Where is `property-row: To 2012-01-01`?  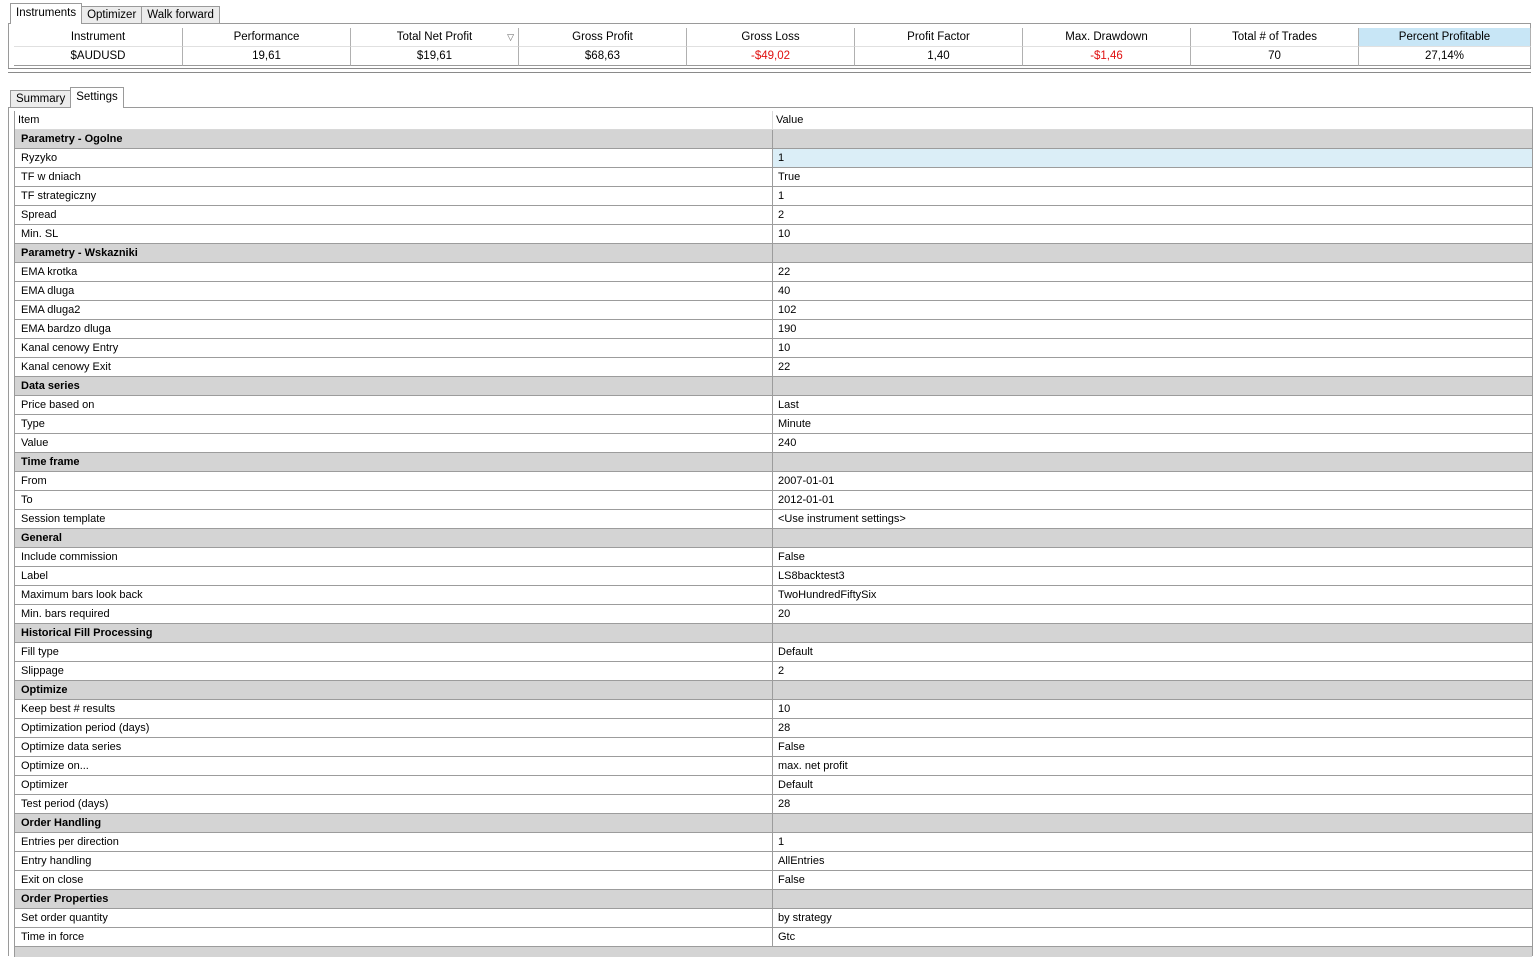 property-row: To 2012-01-01 is located at coordinates (773, 500).